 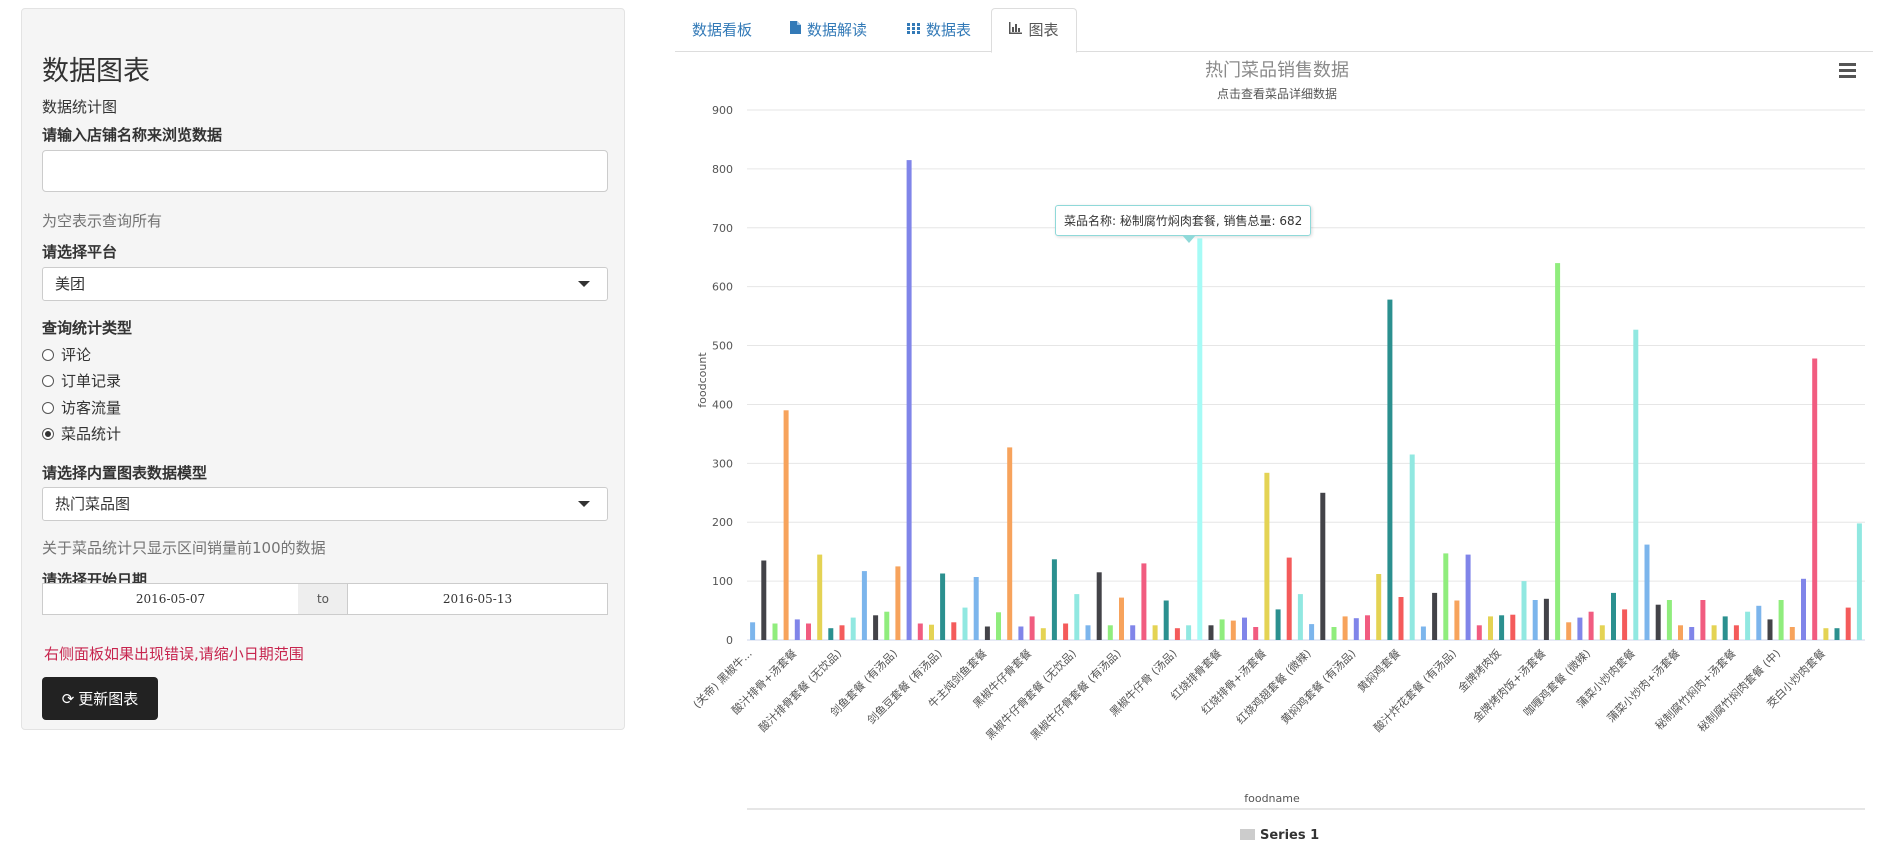 I want to click on chart-menu-icon, so click(x=1847, y=72).